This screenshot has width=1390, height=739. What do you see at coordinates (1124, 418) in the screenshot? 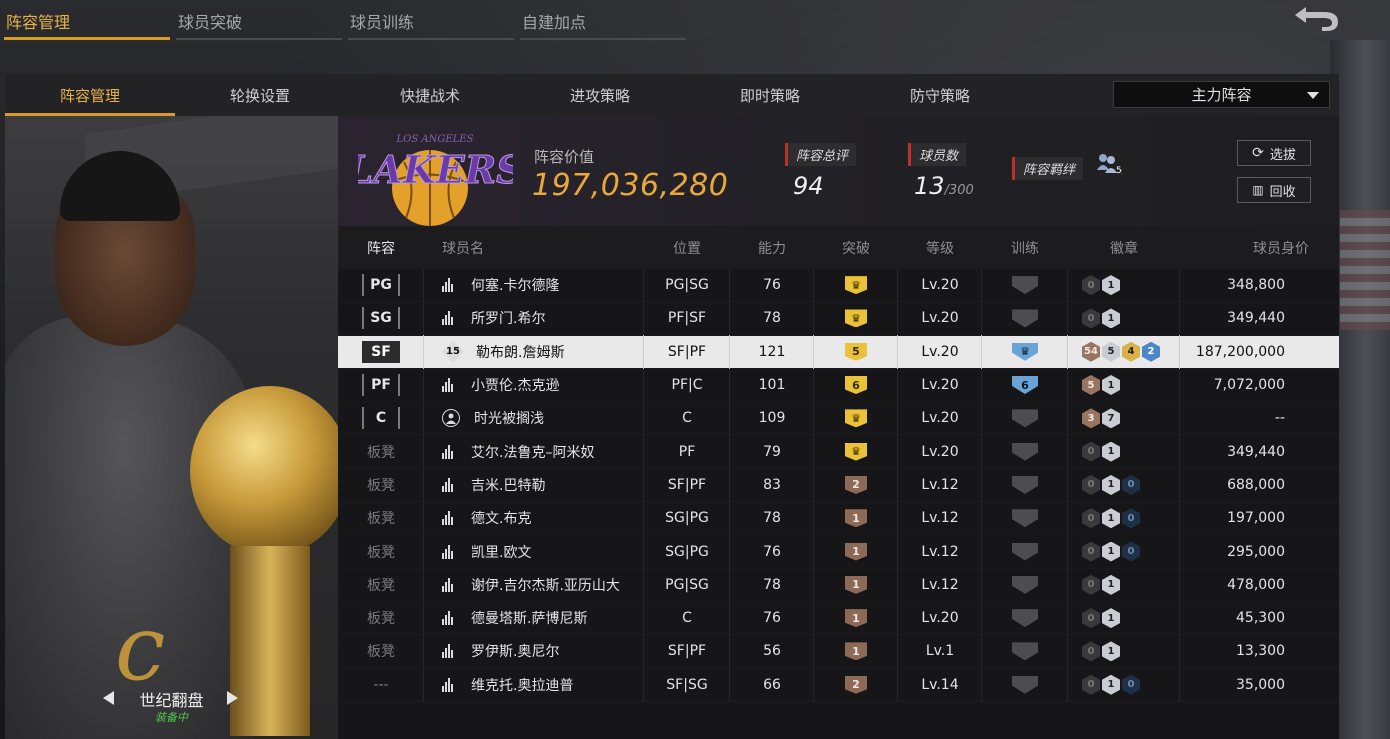
I see `cell-badges: 37` at bounding box center [1124, 418].